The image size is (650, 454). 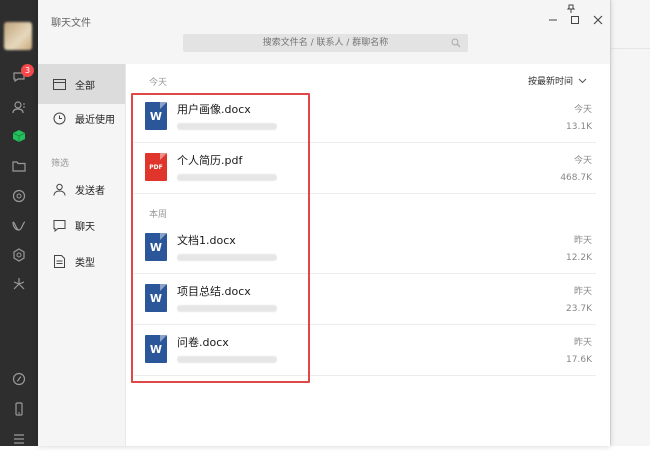 What do you see at coordinates (95, 120) in the screenshot?
I see `sidebar-item-label: 最近使用` at bounding box center [95, 120].